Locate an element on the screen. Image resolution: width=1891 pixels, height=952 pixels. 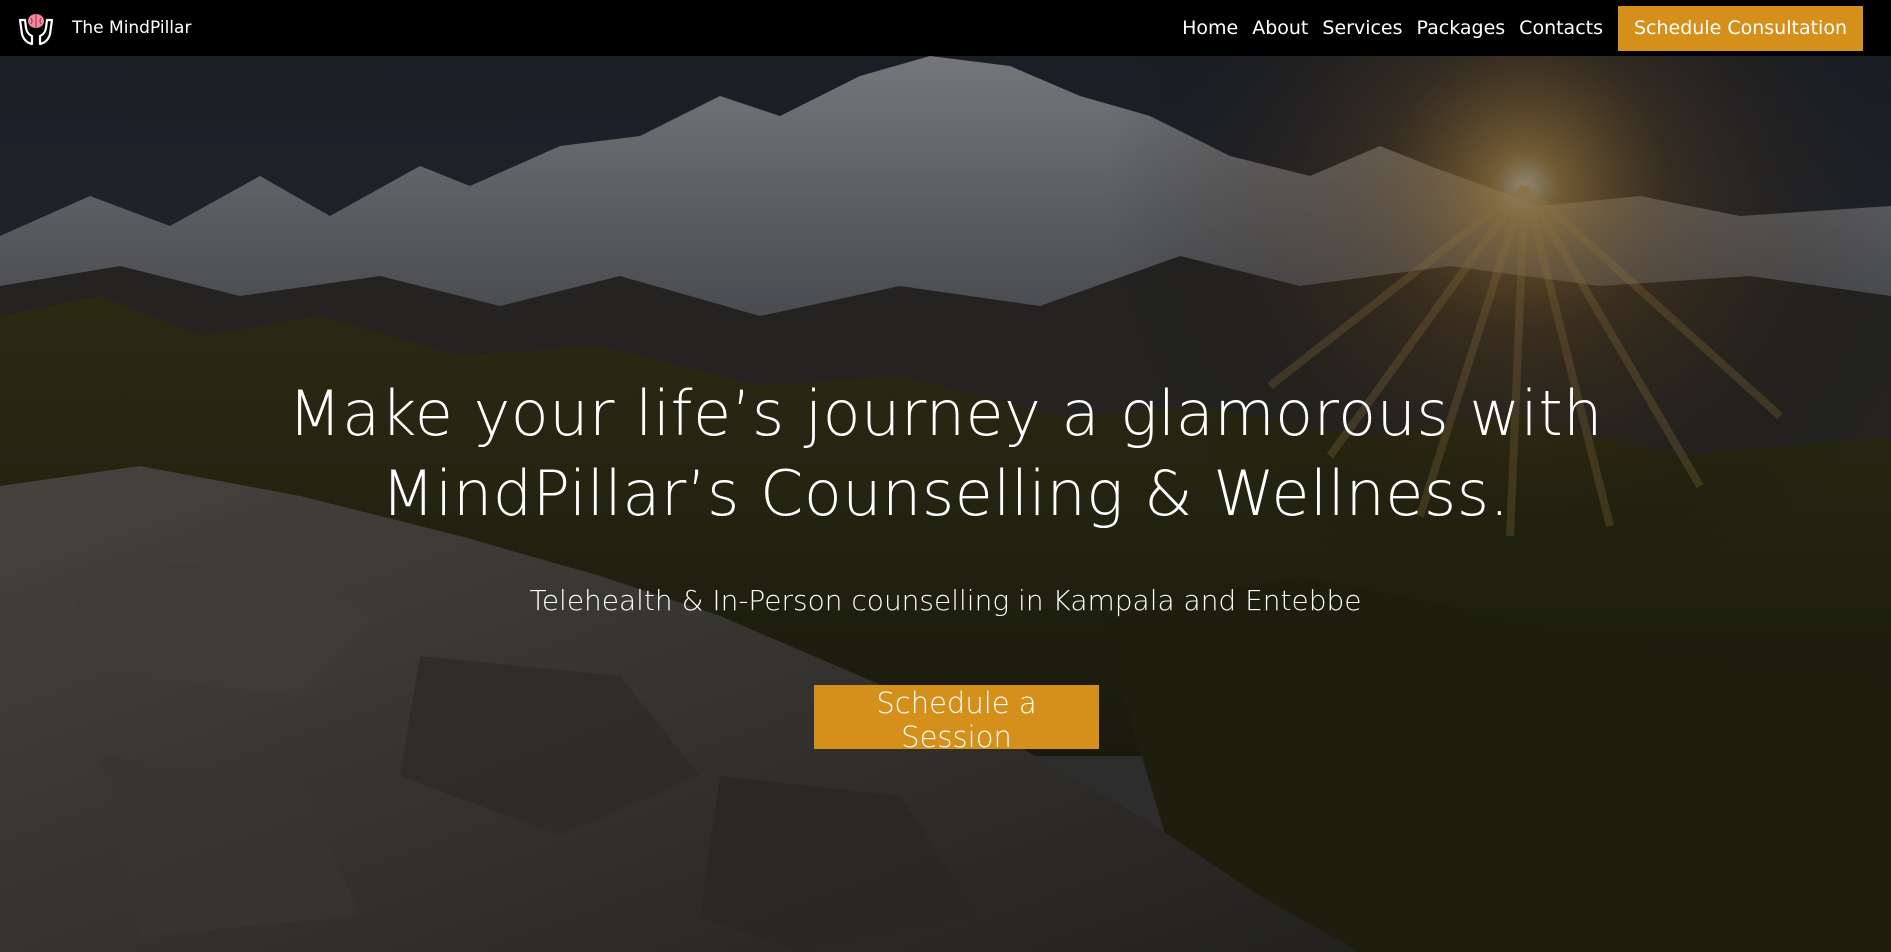
hands-brain-icon is located at coordinates (36, 30).